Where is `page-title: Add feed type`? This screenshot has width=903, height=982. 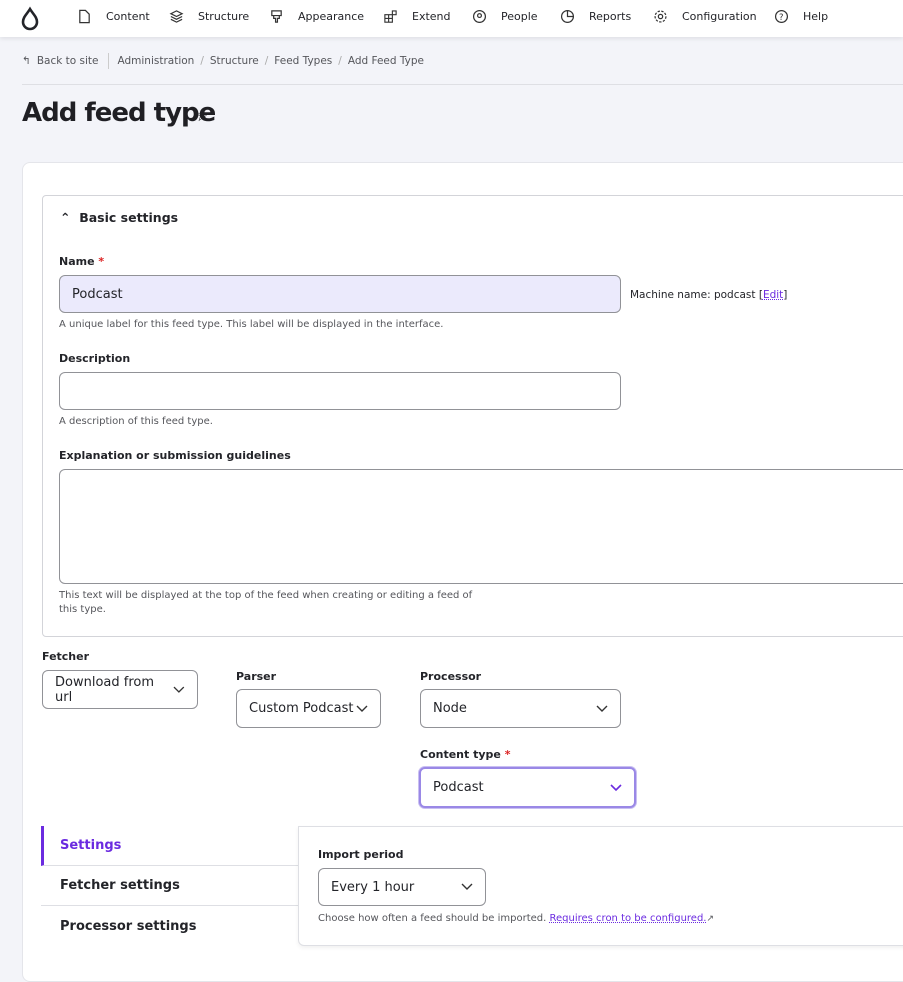
page-title: Add feed type is located at coordinates (118, 113).